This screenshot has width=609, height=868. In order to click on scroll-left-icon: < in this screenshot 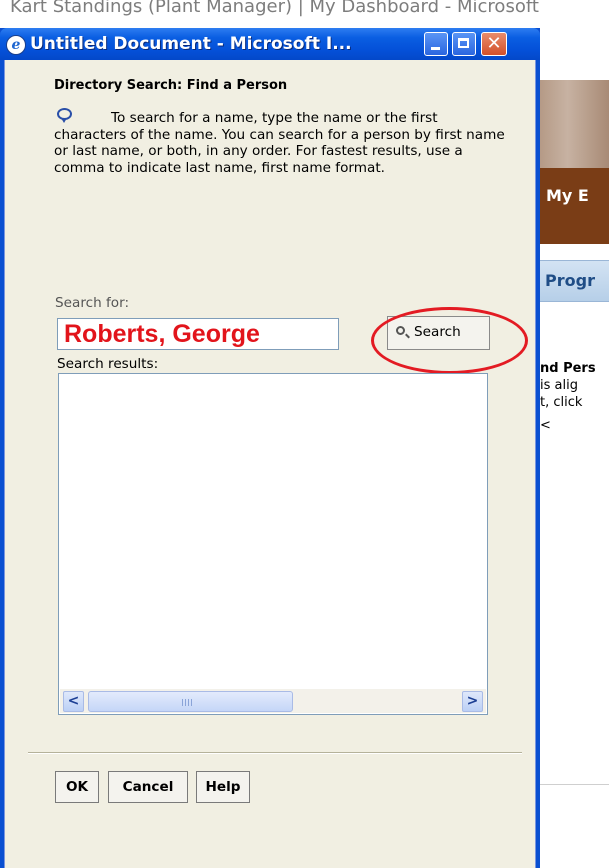, I will do `click(73, 701)`.